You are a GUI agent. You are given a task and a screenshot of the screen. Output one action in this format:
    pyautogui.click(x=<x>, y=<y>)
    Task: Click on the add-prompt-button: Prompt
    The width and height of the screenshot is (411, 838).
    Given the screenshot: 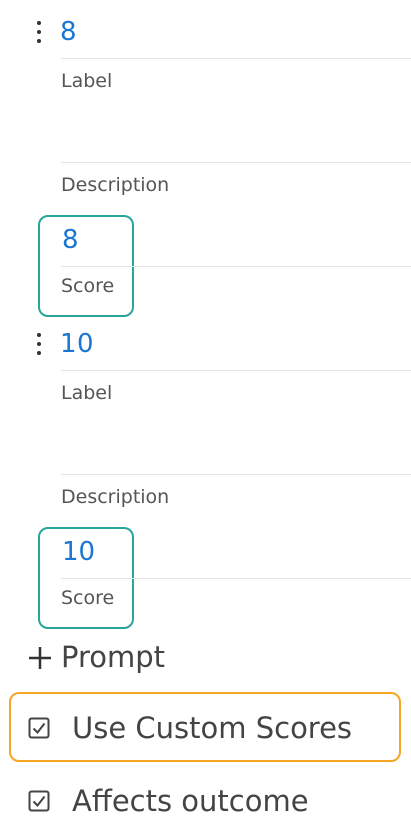 What is the action you would take?
    pyautogui.click(x=96, y=657)
    